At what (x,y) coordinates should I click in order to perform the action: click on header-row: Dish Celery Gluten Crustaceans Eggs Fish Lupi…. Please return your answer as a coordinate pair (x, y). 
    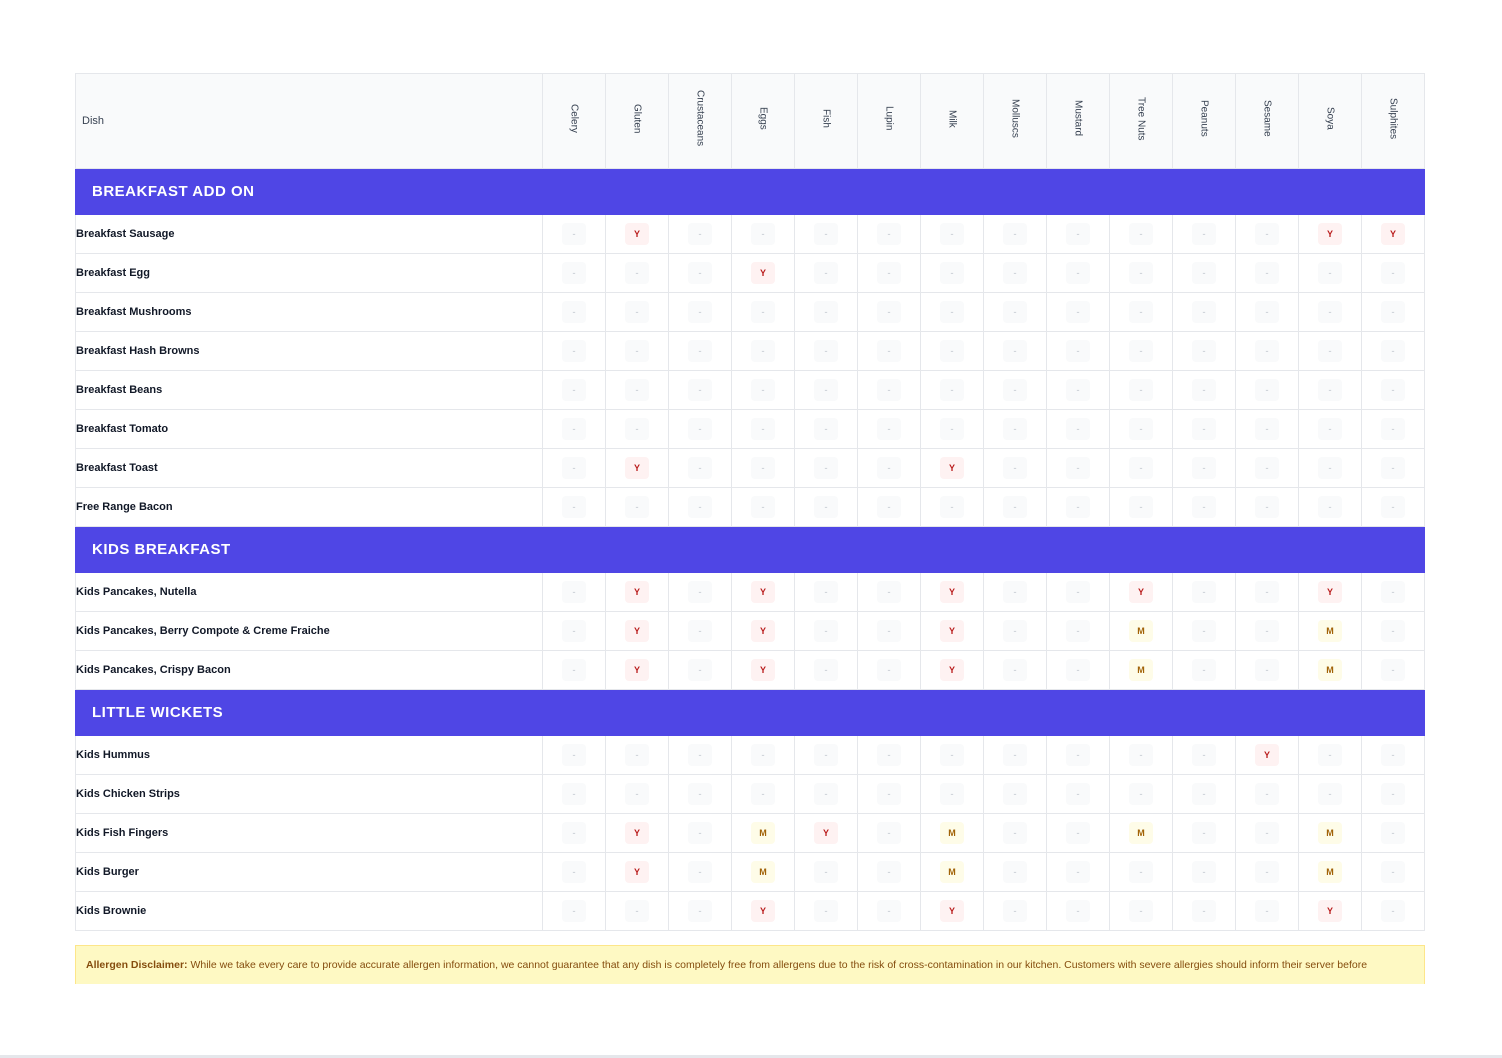
    Looking at the image, I should click on (750, 121).